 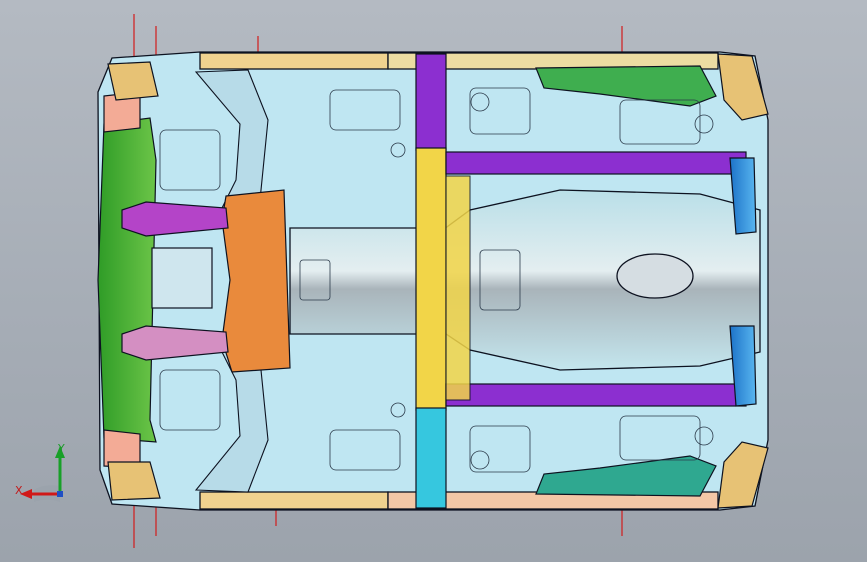 I want to click on triad-x-label: X, so click(x=19, y=490).